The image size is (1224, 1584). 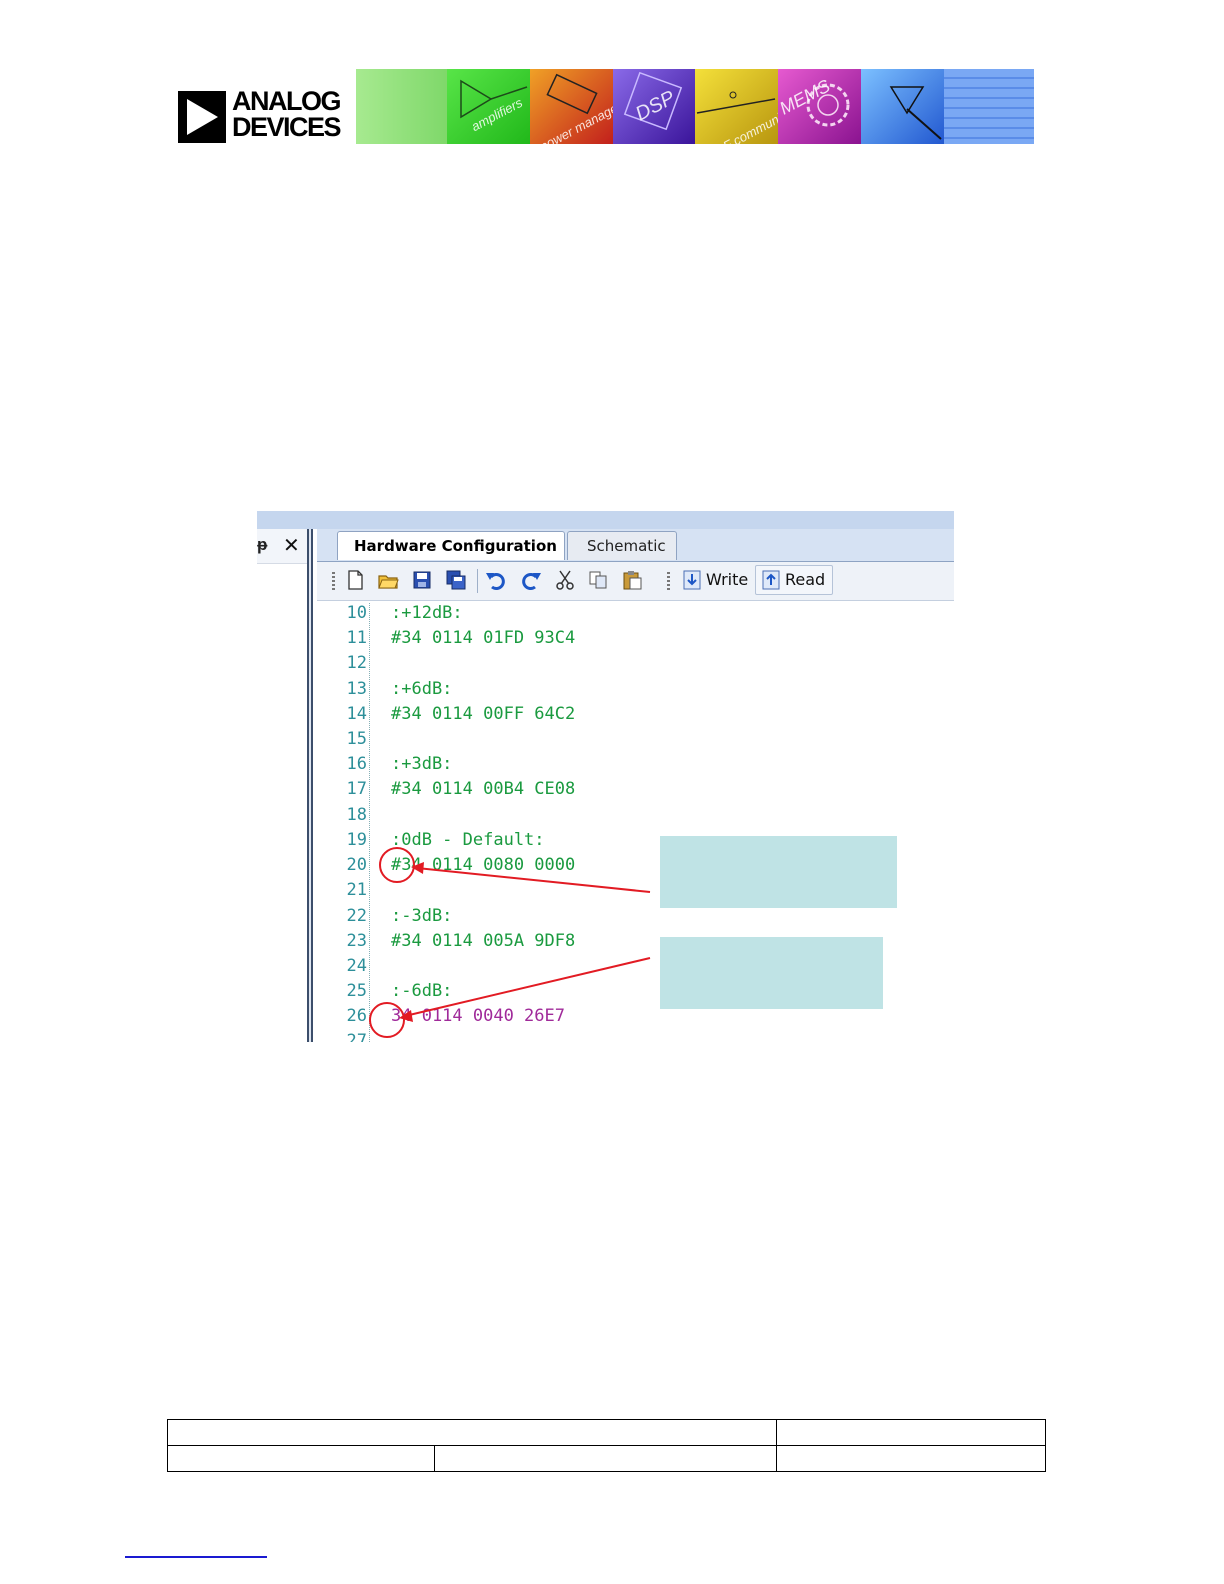 I want to click on banner-panel-plain, so click(x=401, y=106).